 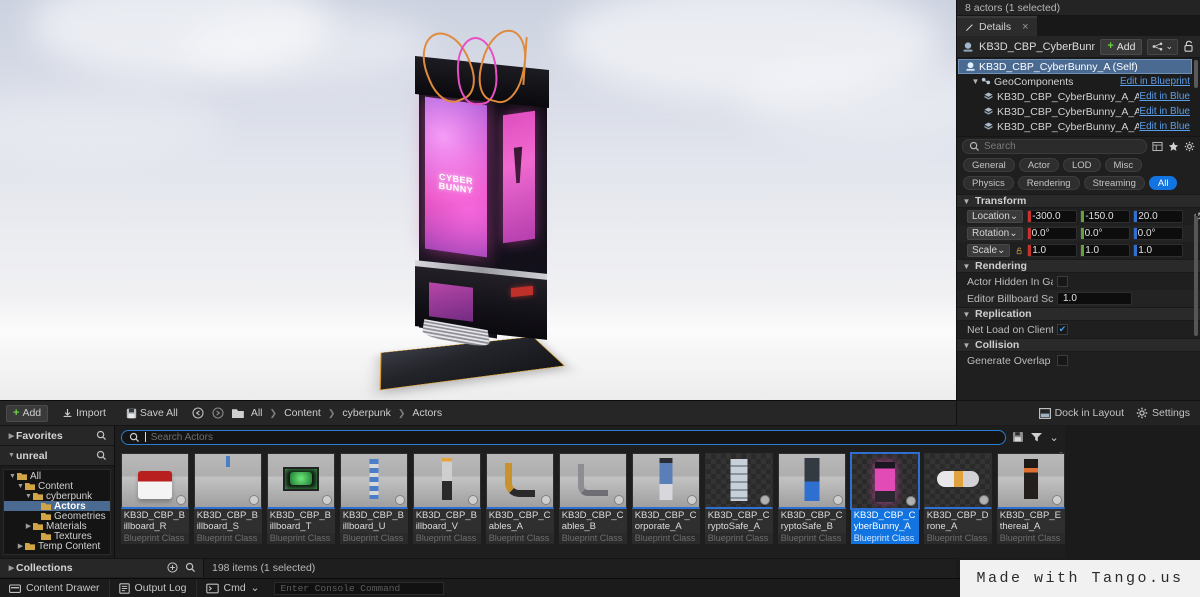 What do you see at coordinates (1104, 233) in the screenshot?
I see `rotation-y-input: 0.0°` at bounding box center [1104, 233].